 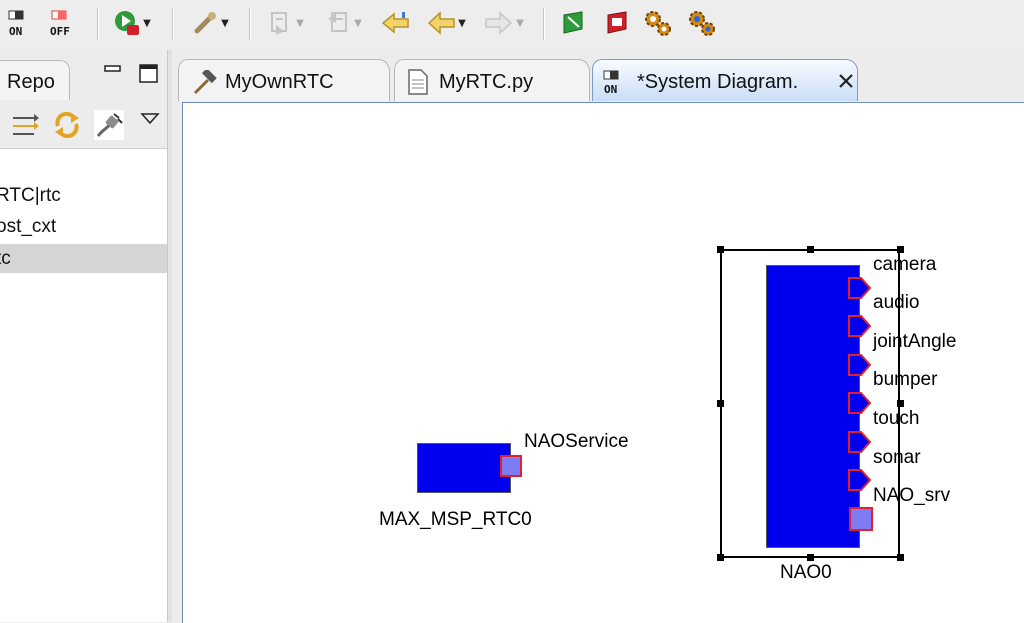 What do you see at coordinates (31, 82) in the screenshot?
I see `tab-repository-label: Repo` at bounding box center [31, 82].